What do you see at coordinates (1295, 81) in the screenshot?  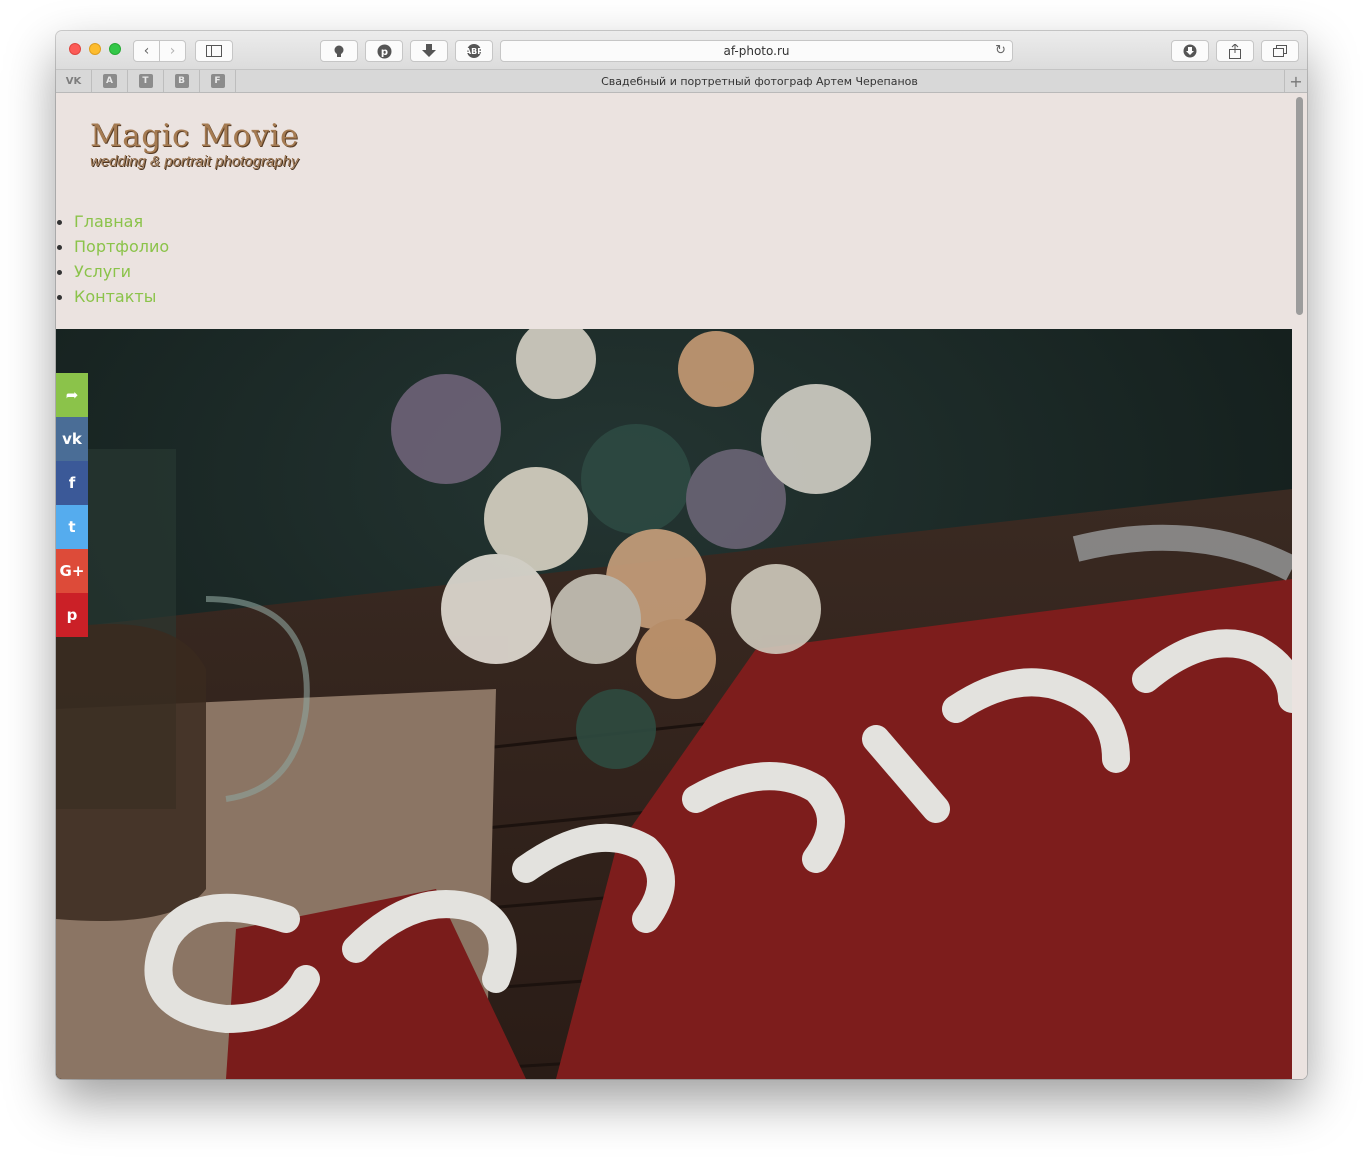 I see `new-tab-button: +` at bounding box center [1295, 81].